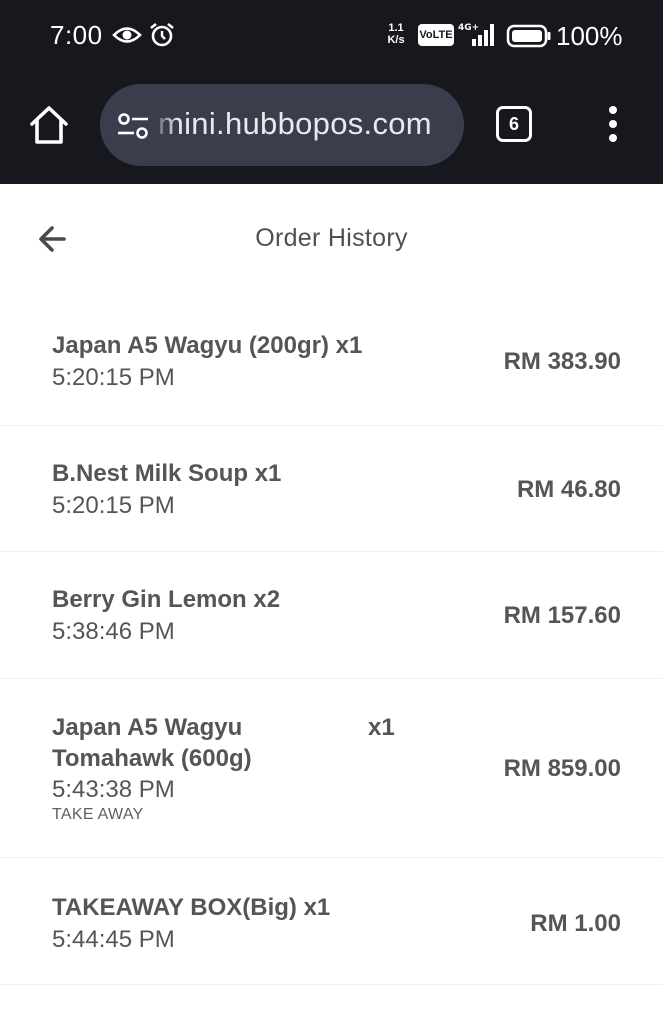  I want to click on order-item-price: RM 383.90, so click(562, 361).